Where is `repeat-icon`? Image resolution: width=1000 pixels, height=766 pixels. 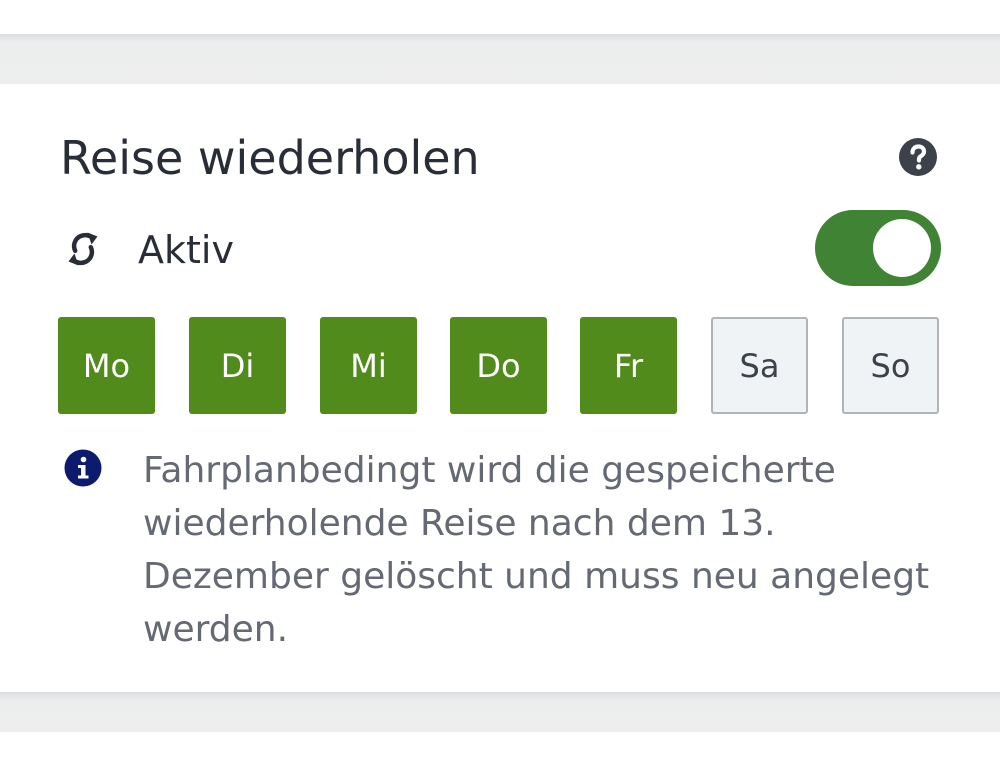 repeat-icon is located at coordinates (83, 249).